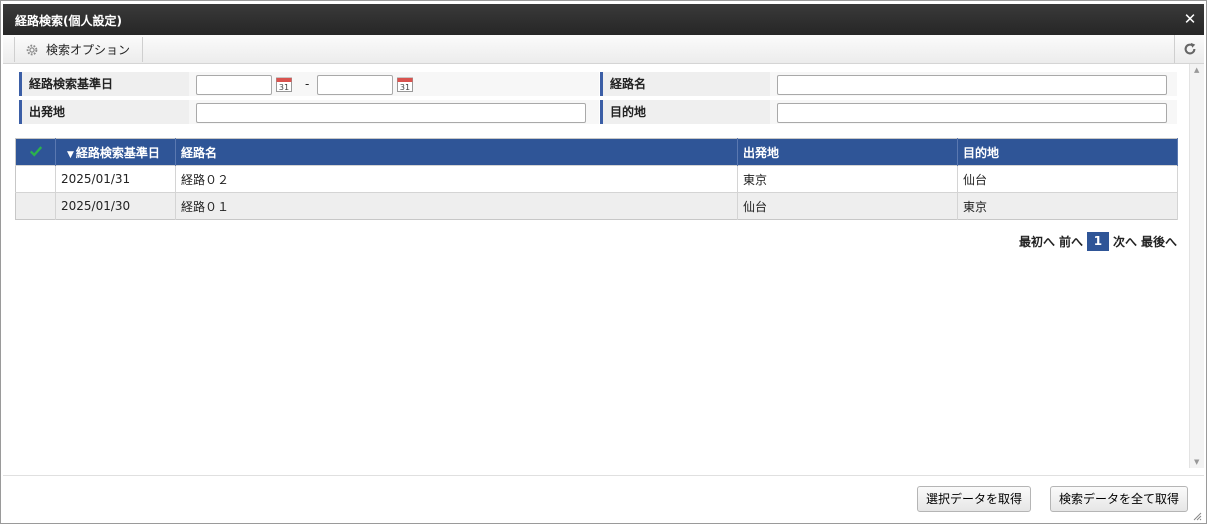 This screenshot has height=524, width=1207. I want to click on table-row: 2025/01/30 経路０１ 仙台 東京, so click(596, 206).